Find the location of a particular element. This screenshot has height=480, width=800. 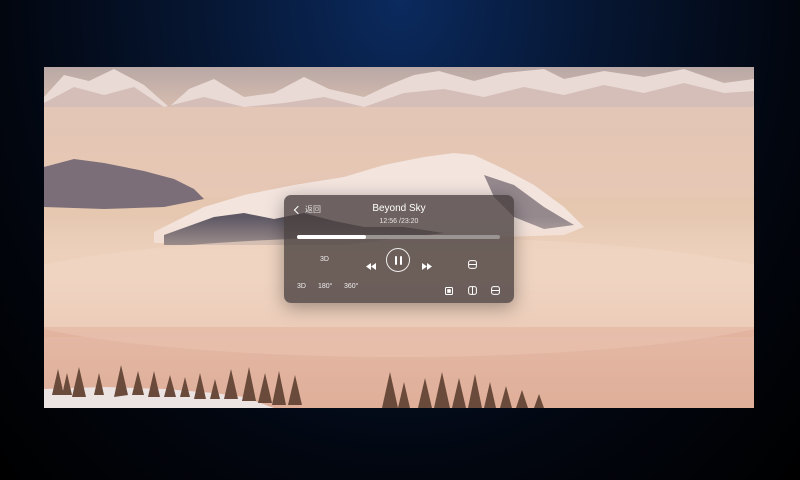

mode-180-option: 180° is located at coordinates (325, 286).